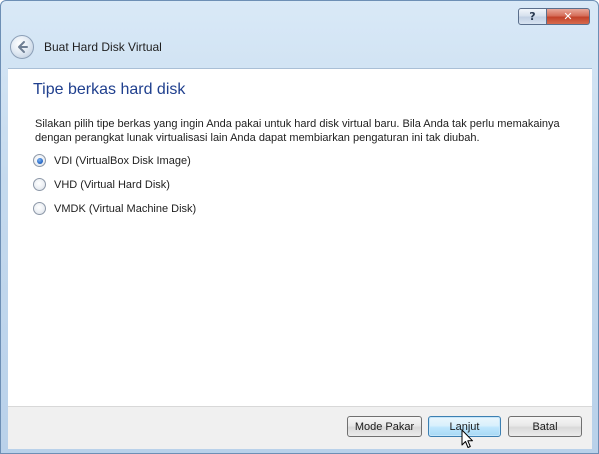  Describe the element at coordinates (545, 426) in the screenshot. I see `cancel-button: Batal` at that location.